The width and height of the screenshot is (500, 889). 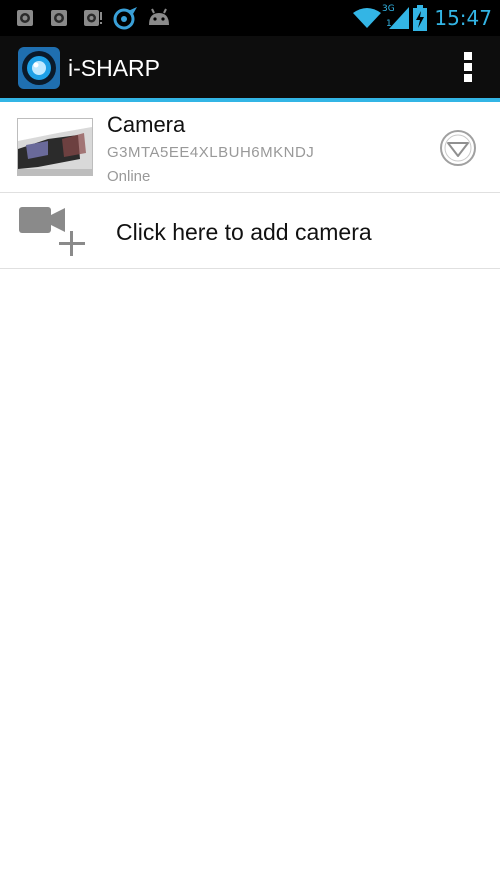 I want to click on android-debug-icon, so click(x=159, y=16).